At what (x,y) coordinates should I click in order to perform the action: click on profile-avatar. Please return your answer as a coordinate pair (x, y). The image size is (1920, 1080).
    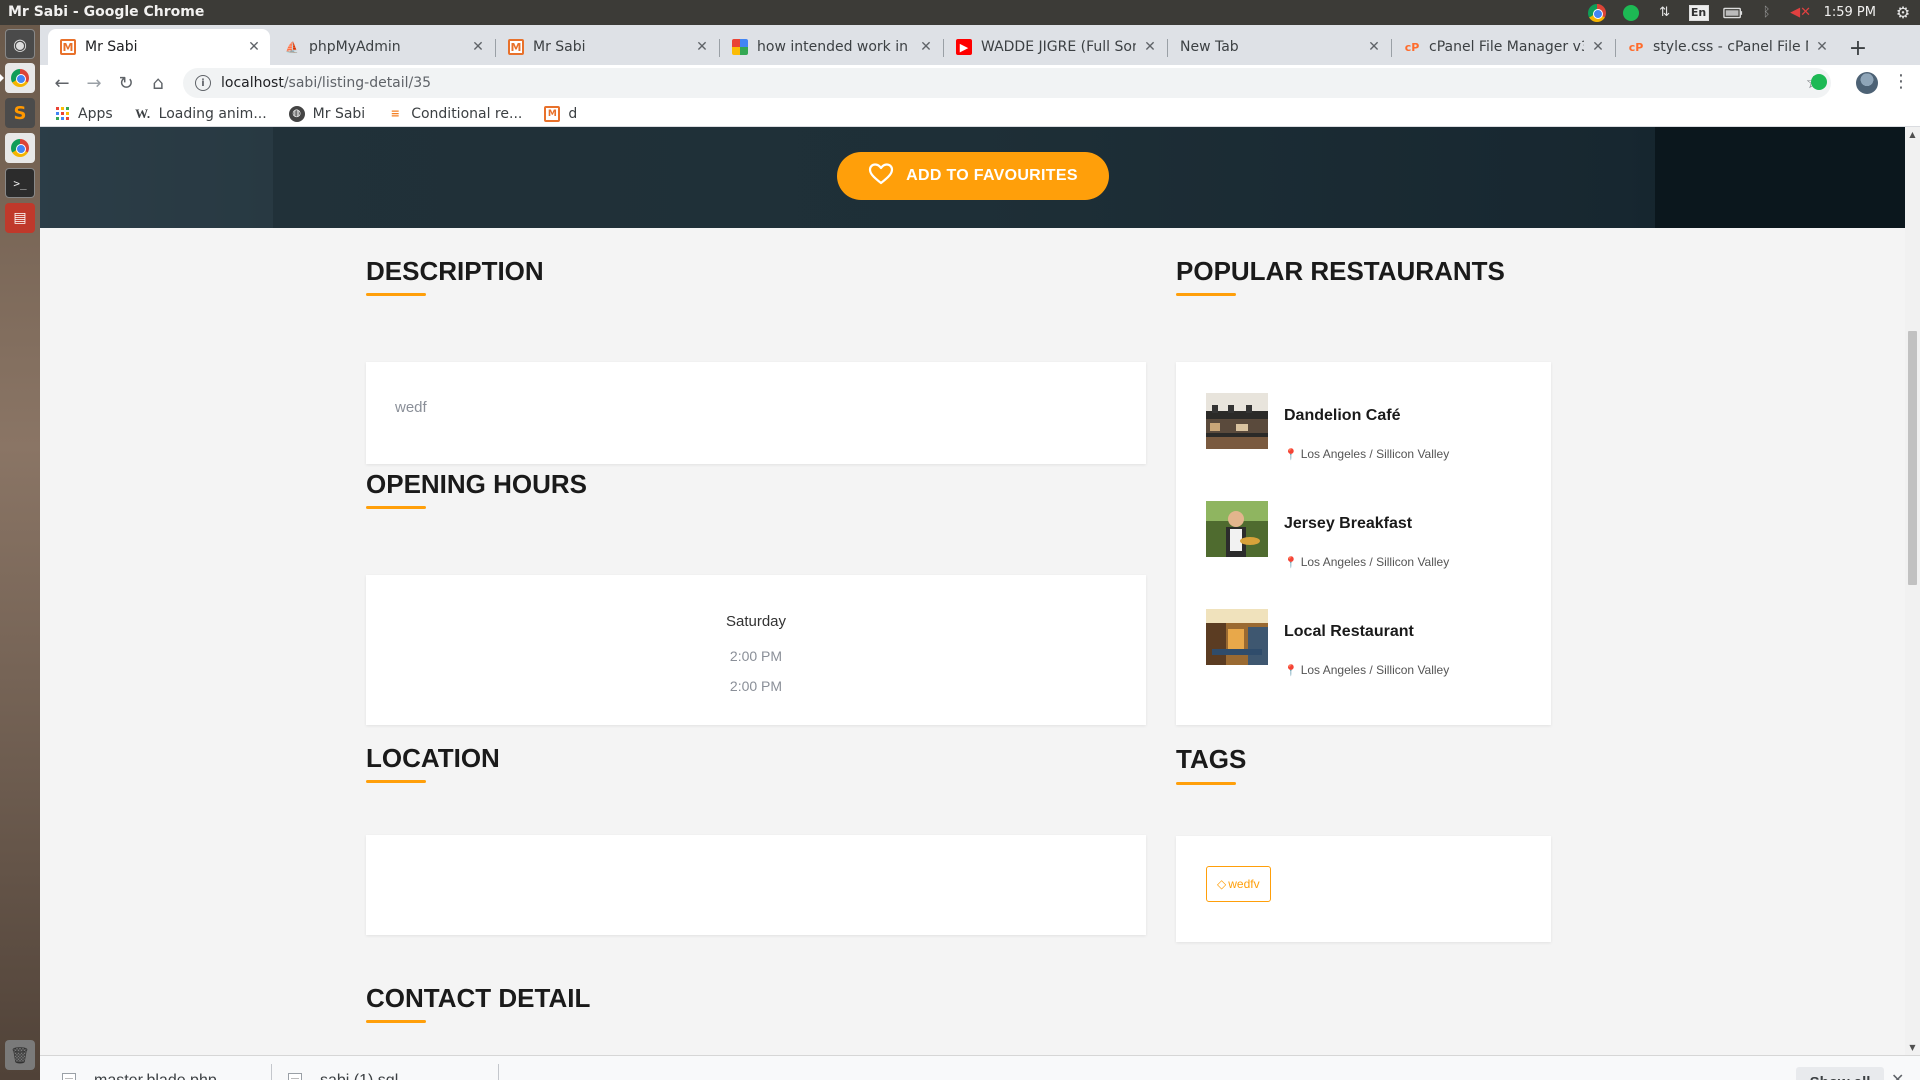
    Looking at the image, I should click on (1867, 83).